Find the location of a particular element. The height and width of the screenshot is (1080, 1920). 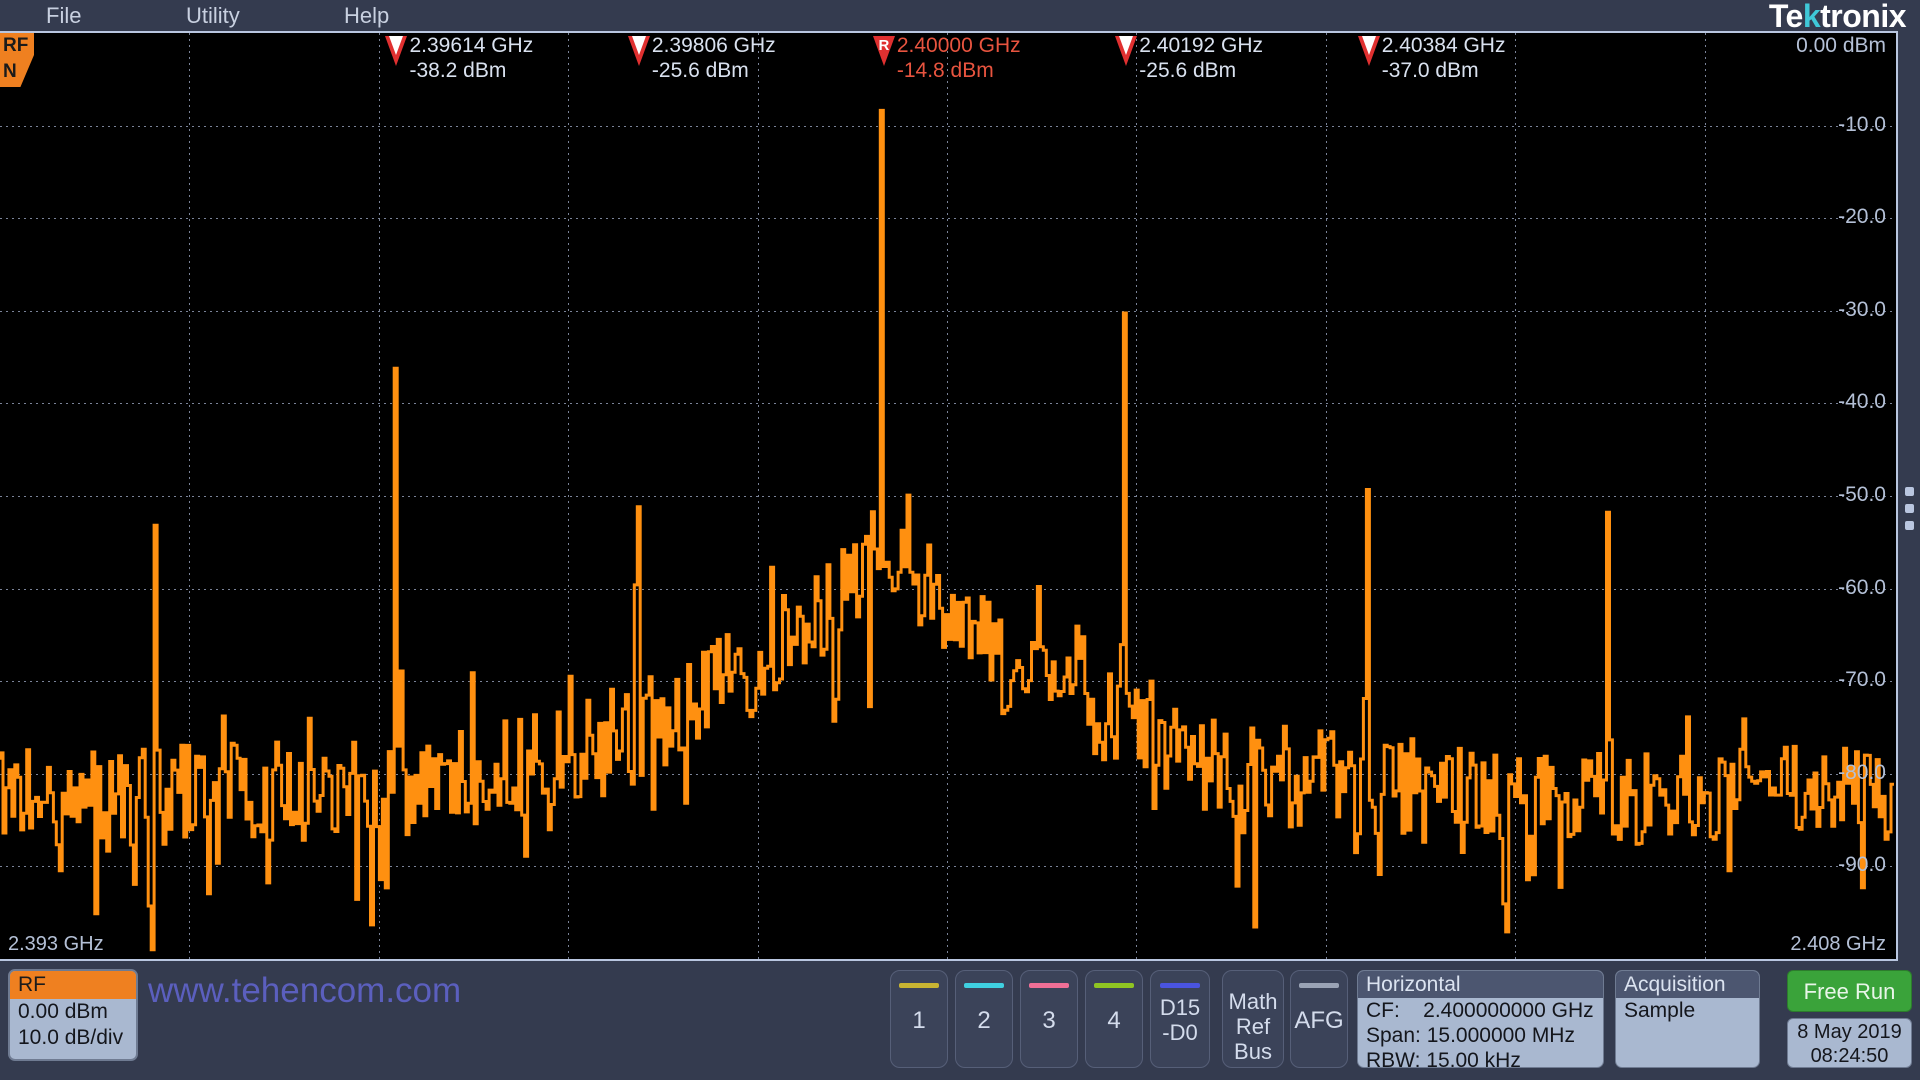

watermark-text: www.tehencom.com is located at coordinates (305, 990).